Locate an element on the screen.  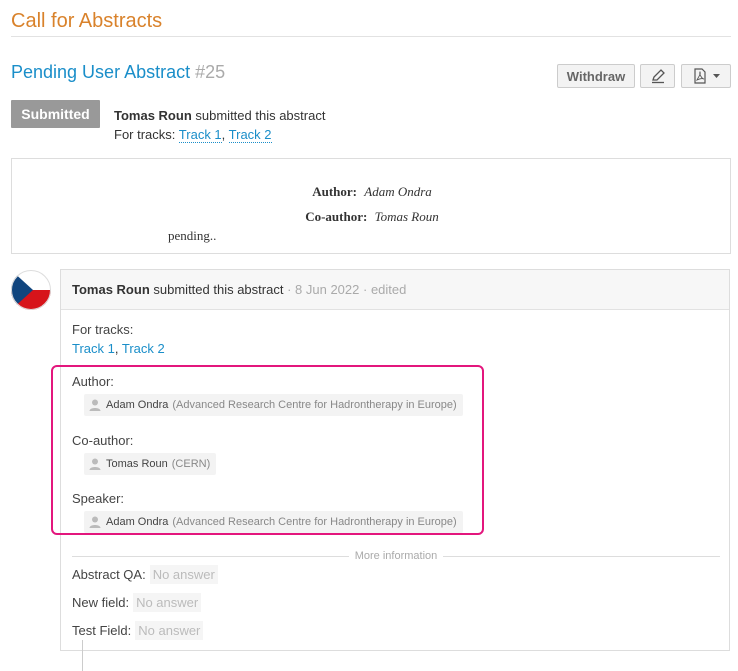
timeline-tracks: Track 1, Track 2 is located at coordinates (118, 348).